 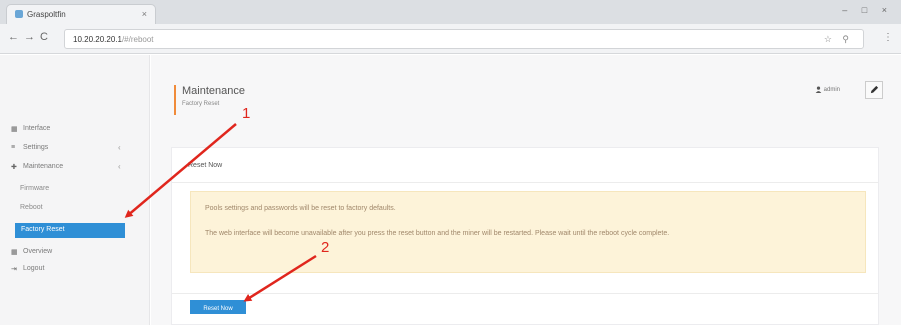 What do you see at coordinates (75, 253) in the screenshot?
I see `sidebar-item-overview: ▦ Overview` at bounding box center [75, 253].